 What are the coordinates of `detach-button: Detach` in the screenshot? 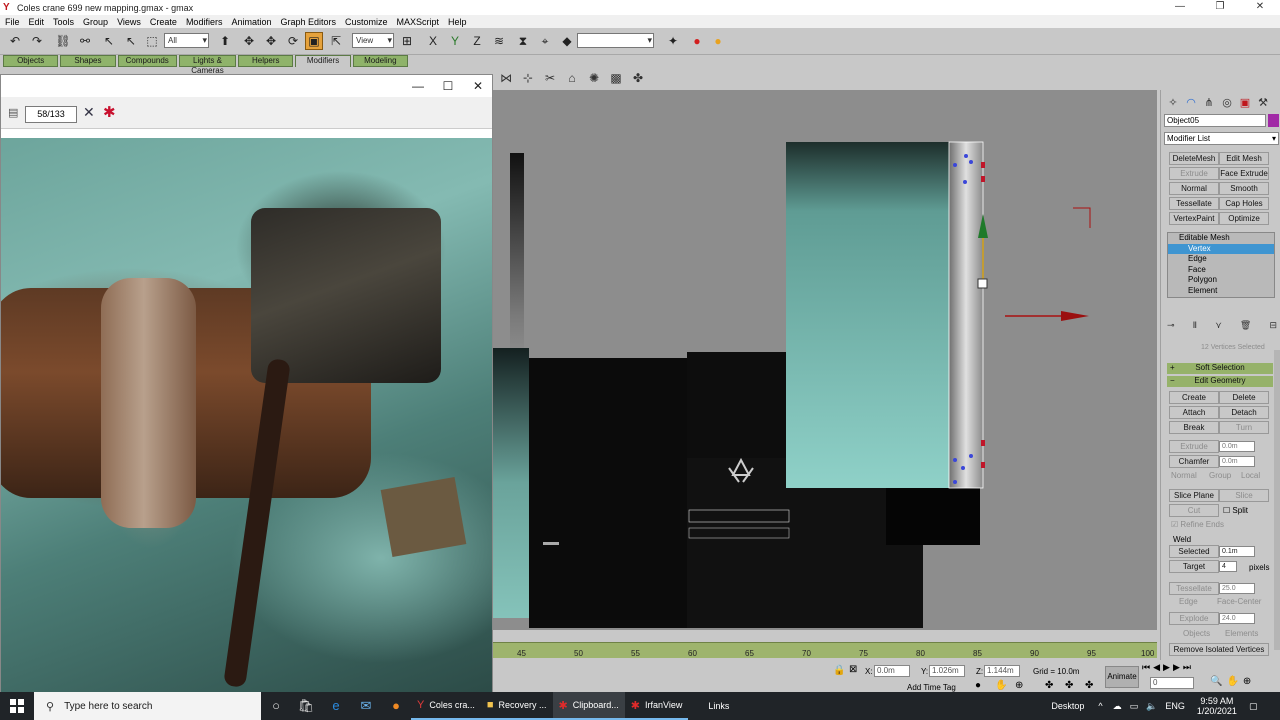 It's located at (1244, 412).